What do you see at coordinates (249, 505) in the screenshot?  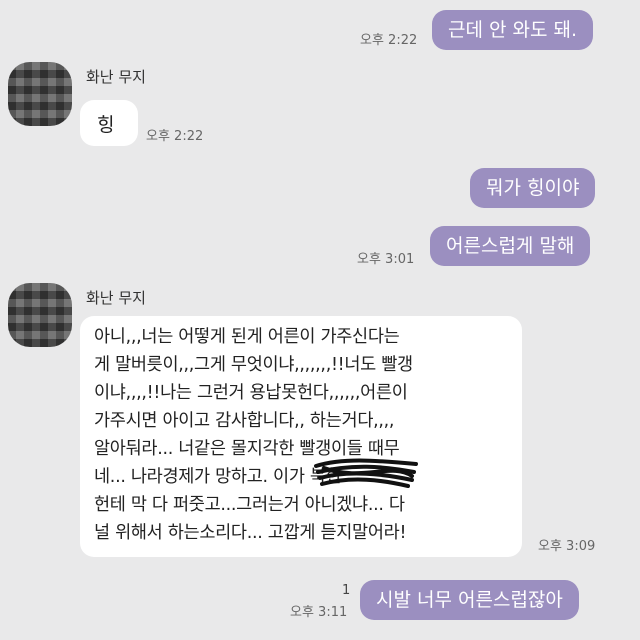 I see `message-line: 헌테 막 다 퍼줏고...그러는거 아니겠냐... 다` at bounding box center [249, 505].